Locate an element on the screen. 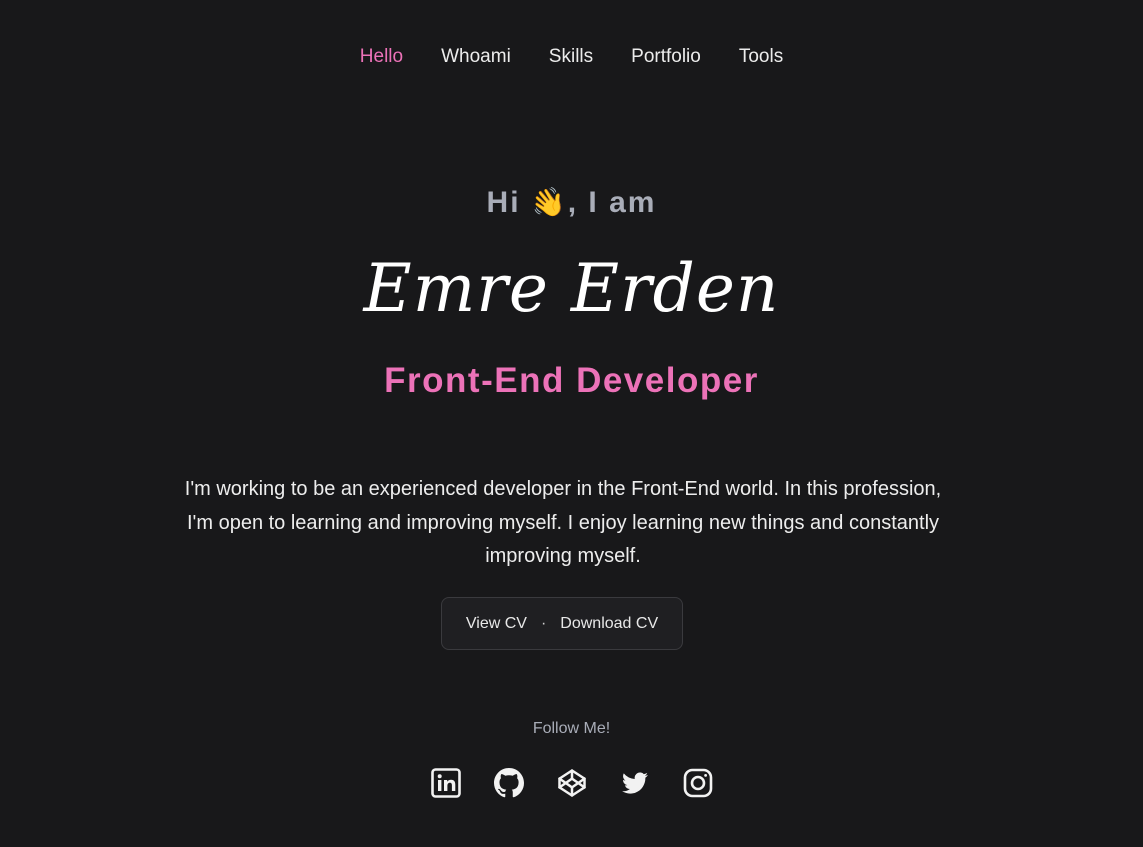  top-nav: Hello Whoami Skills Portfolio Tools is located at coordinates (571, 57).